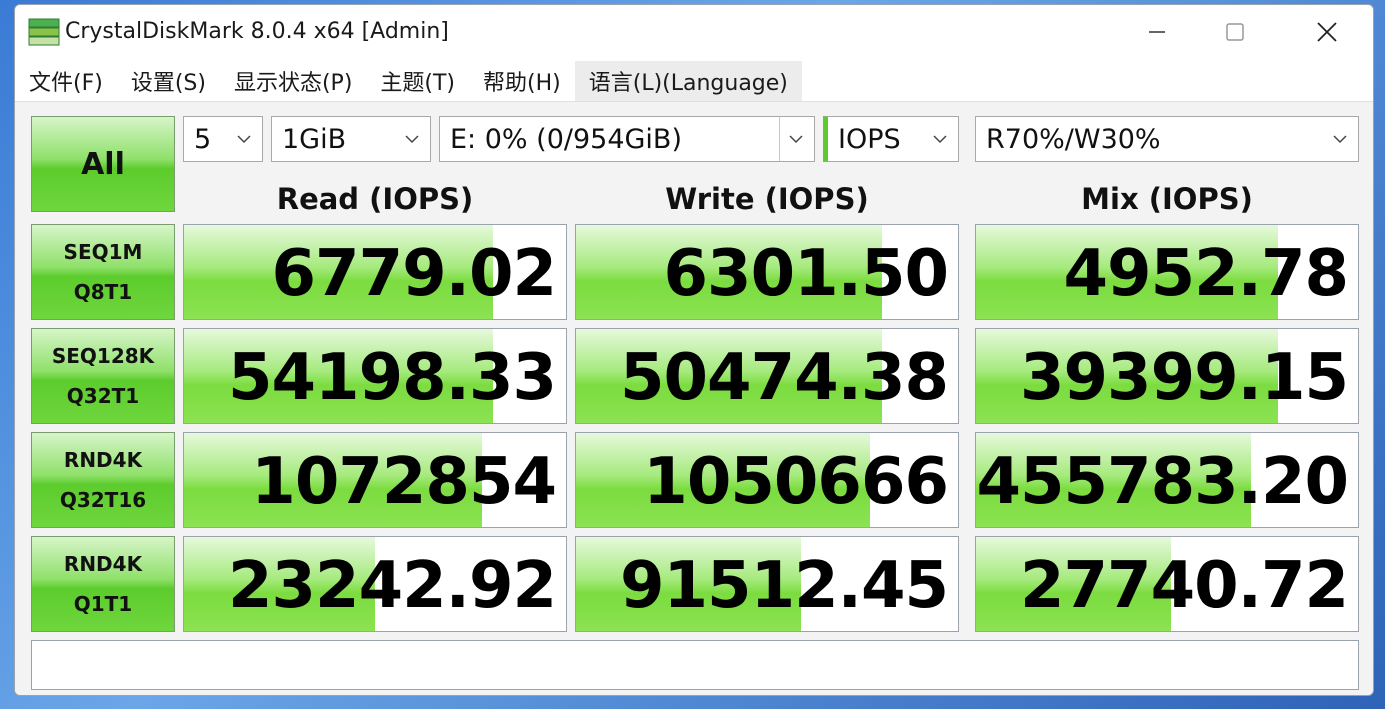 This screenshot has height=709, width=1385. I want to click on result-cell: 50474.38, so click(767, 376).